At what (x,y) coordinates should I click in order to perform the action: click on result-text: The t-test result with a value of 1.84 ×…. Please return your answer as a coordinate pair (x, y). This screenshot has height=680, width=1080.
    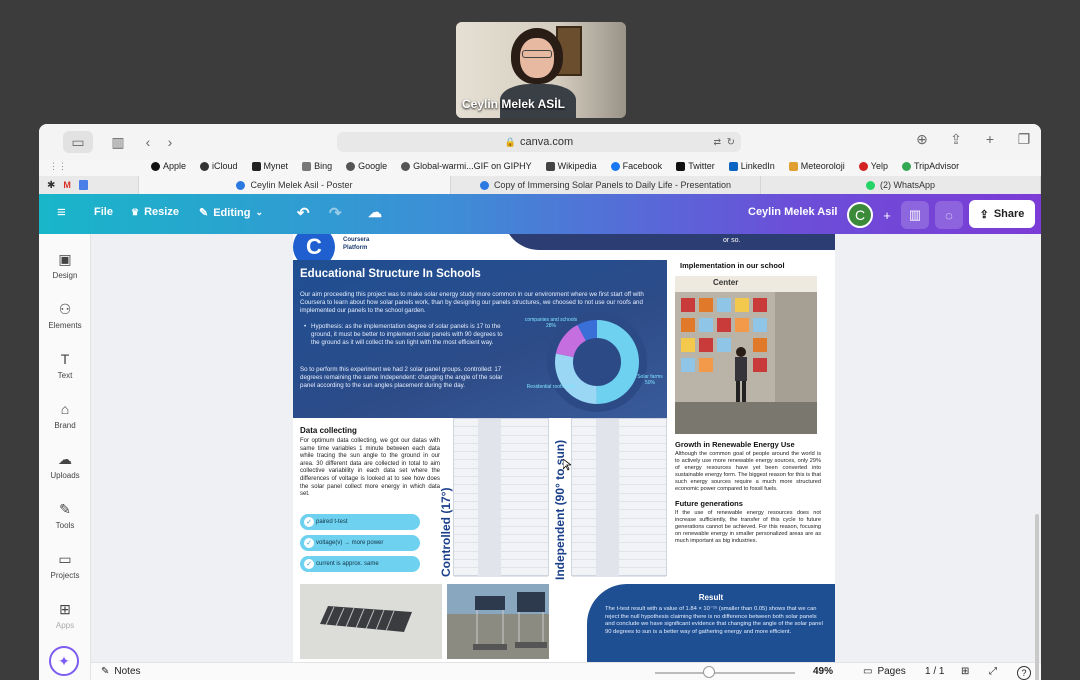
    Looking at the image, I should click on (714, 620).